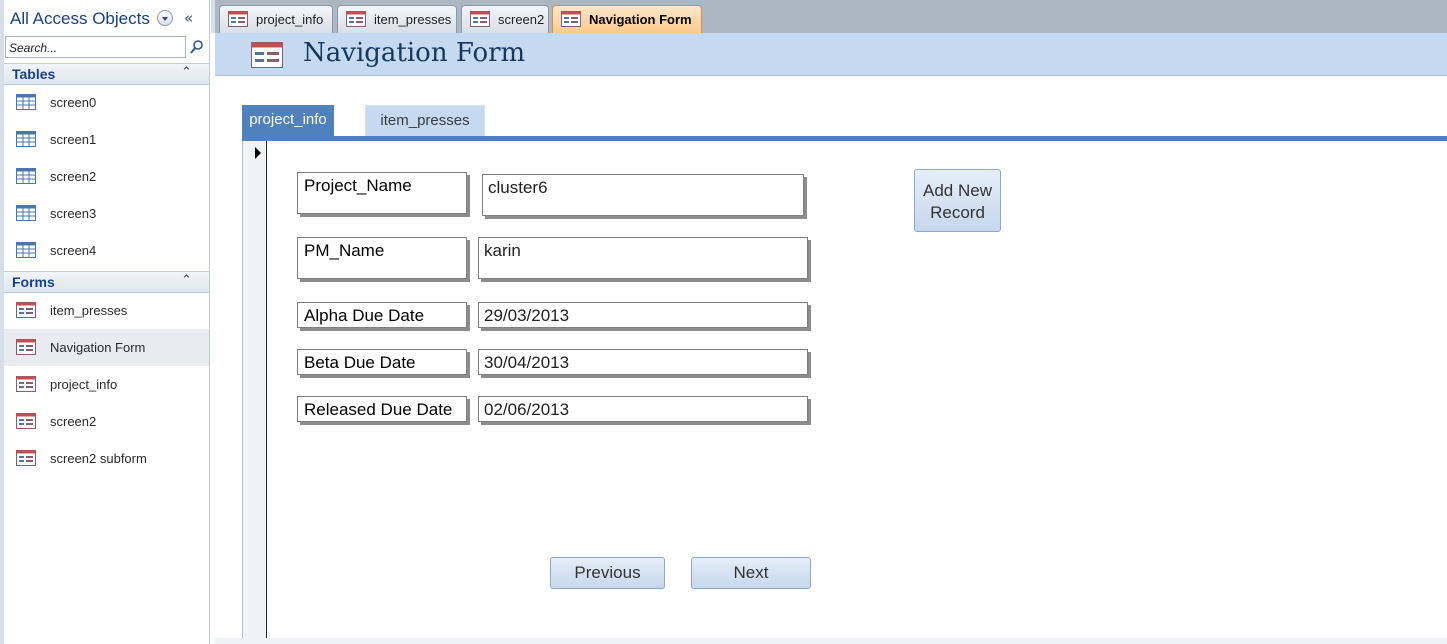 This screenshot has width=1447, height=644. Describe the element at coordinates (106, 176) in the screenshot. I see `nav-table-screen2: screen2` at that location.